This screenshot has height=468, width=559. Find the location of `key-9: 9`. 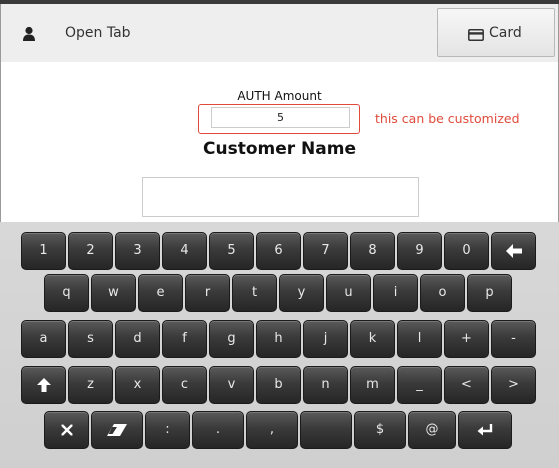

key-9: 9 is located at coordinates (419, 251).